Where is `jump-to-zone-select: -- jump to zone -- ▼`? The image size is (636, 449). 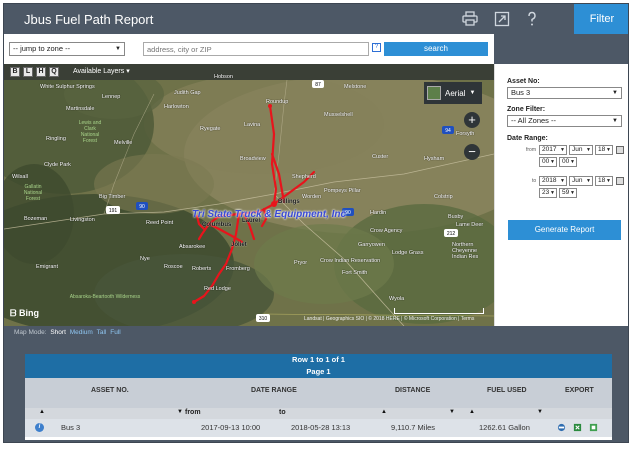 jump-to-zone-select: -- jump to zone -- ▼ is located at coordinates (67, 49).